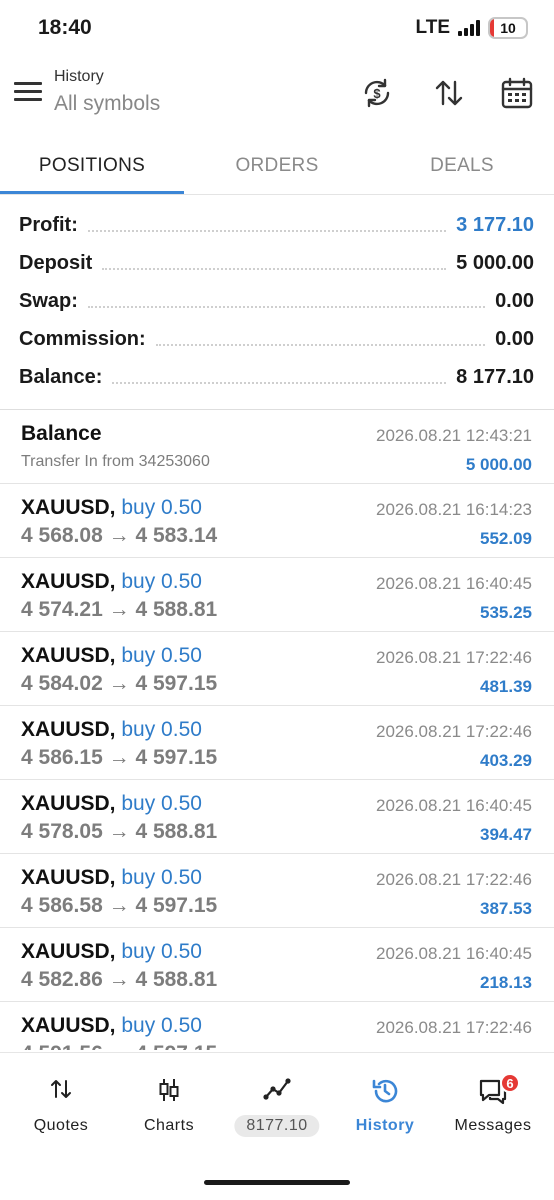 The image size is (554, 1200). Describe the element at coordinates (61, 376) in the screenshot. I see `balance-label: Balance:` at that location.